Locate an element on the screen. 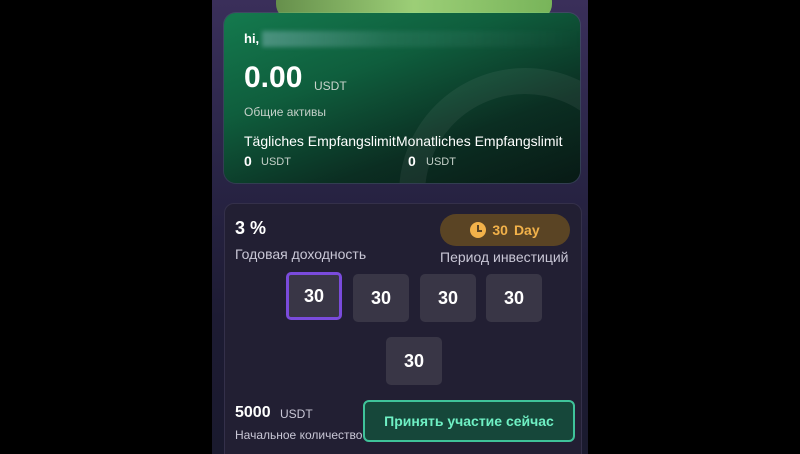  initial-amount-unit: USDT is located at coordinates (296, 414).